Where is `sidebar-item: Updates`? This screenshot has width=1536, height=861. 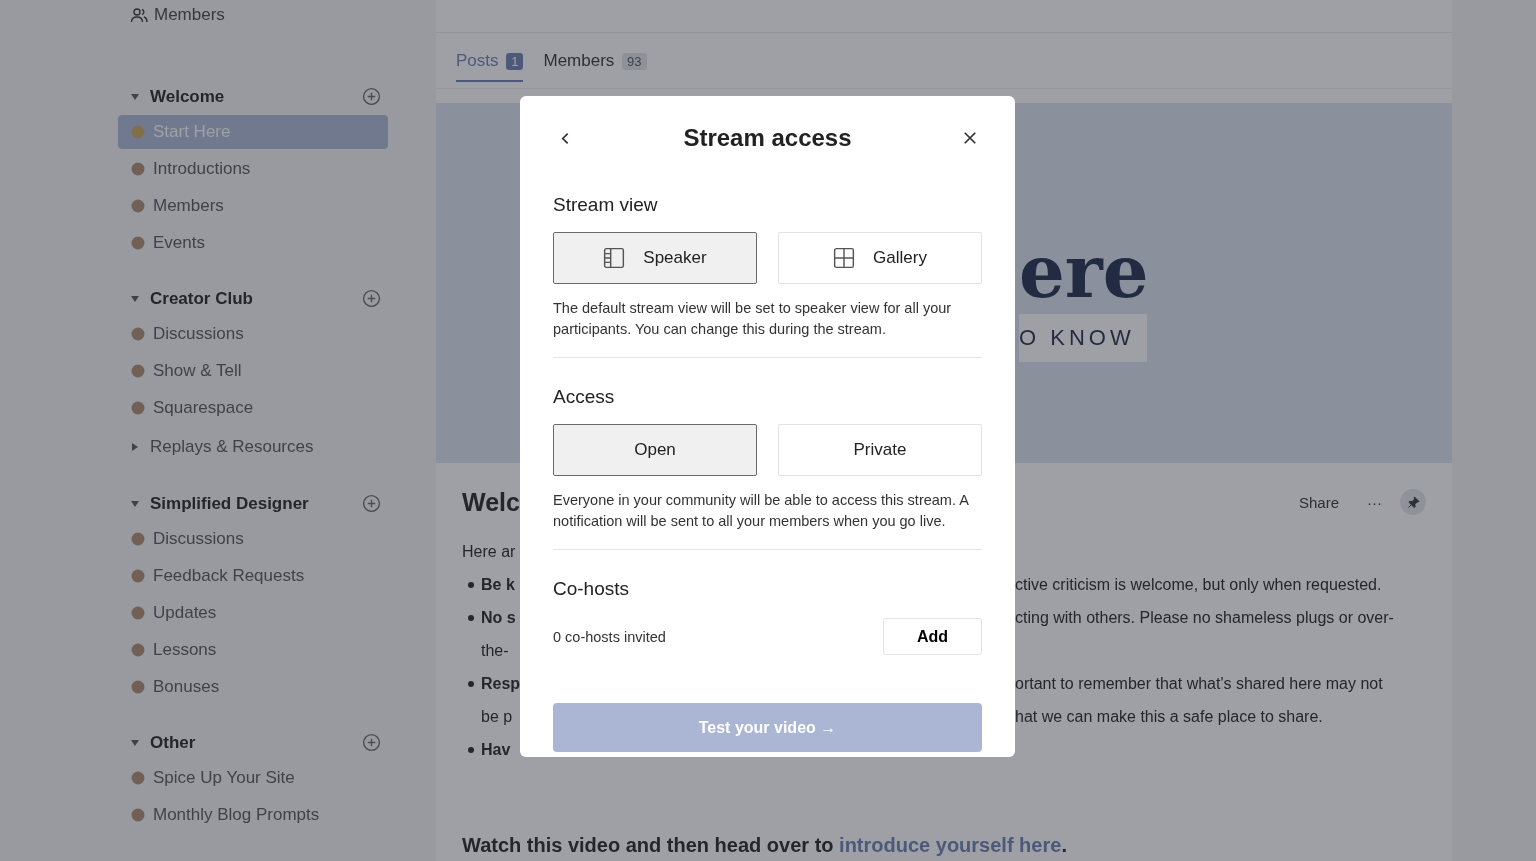
sidebar-item: Updates is located at coordinates (253, 613).